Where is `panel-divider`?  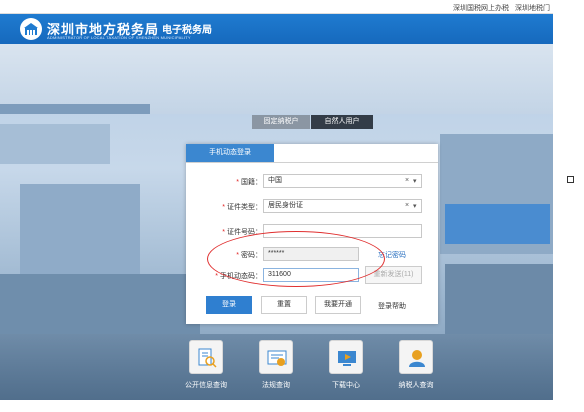
panel-divider is located at coordinates (312, 162).